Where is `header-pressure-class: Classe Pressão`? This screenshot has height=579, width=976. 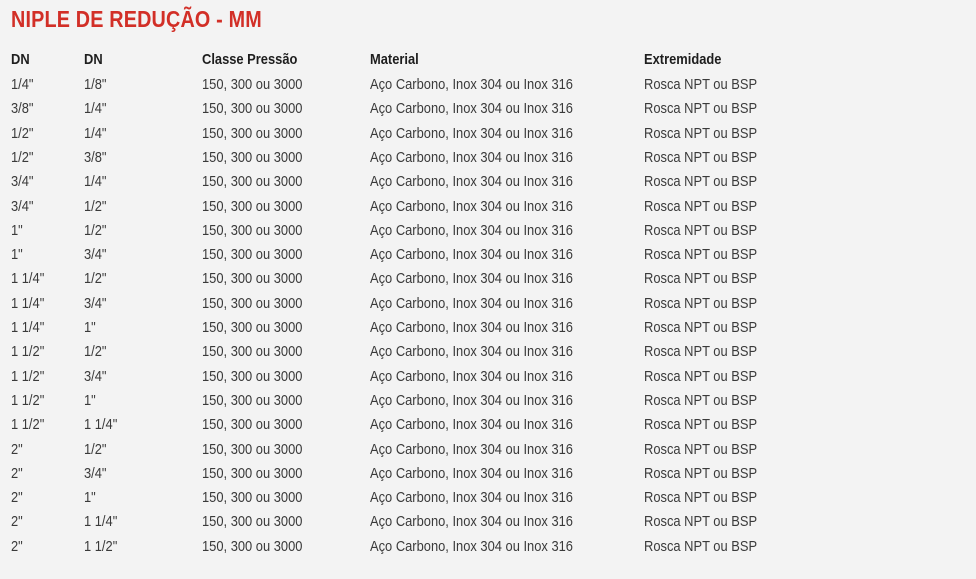 header-pressure-class: Classe Pressão is located at coordinates (250, 59).